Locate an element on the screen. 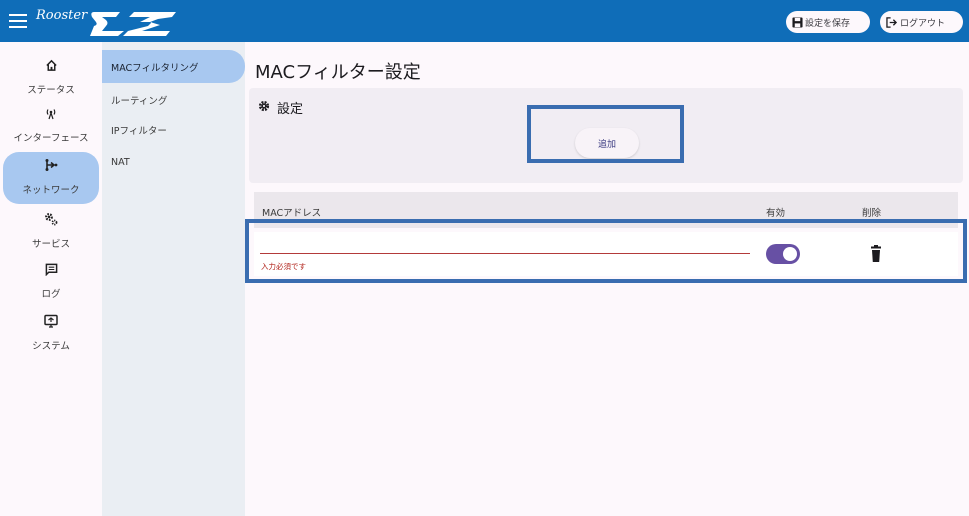 This screenshot has height=516, width=969. subnav-item-ip-filter: IPフィルター is located at coordinates (173, 129).